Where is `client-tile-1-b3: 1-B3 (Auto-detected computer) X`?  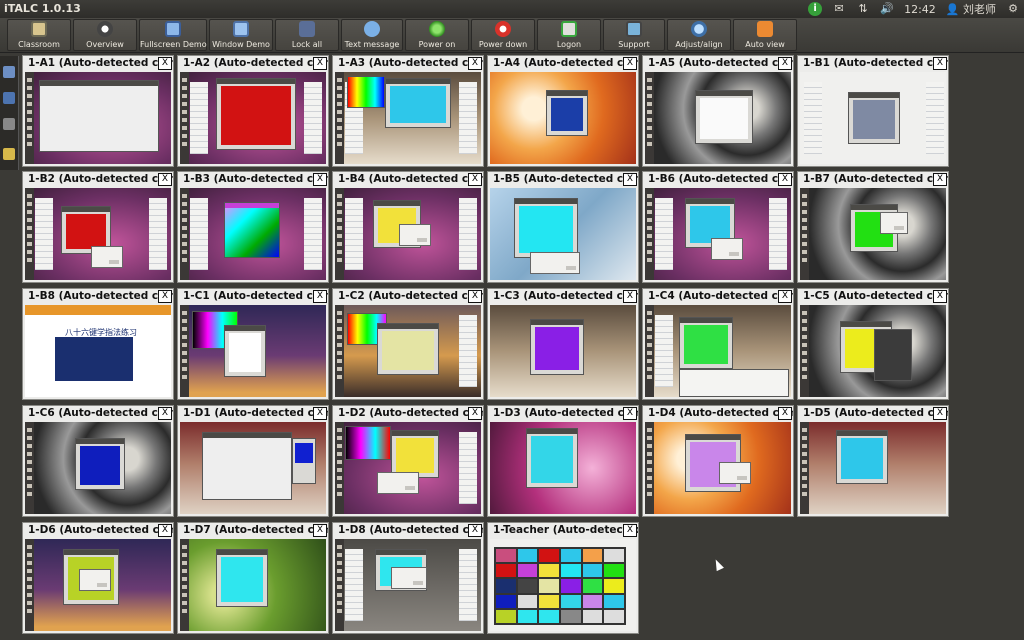
client-tile-1-b3: 1-B3 (Auto-detected computer) X is located at coordinates (253, 227).